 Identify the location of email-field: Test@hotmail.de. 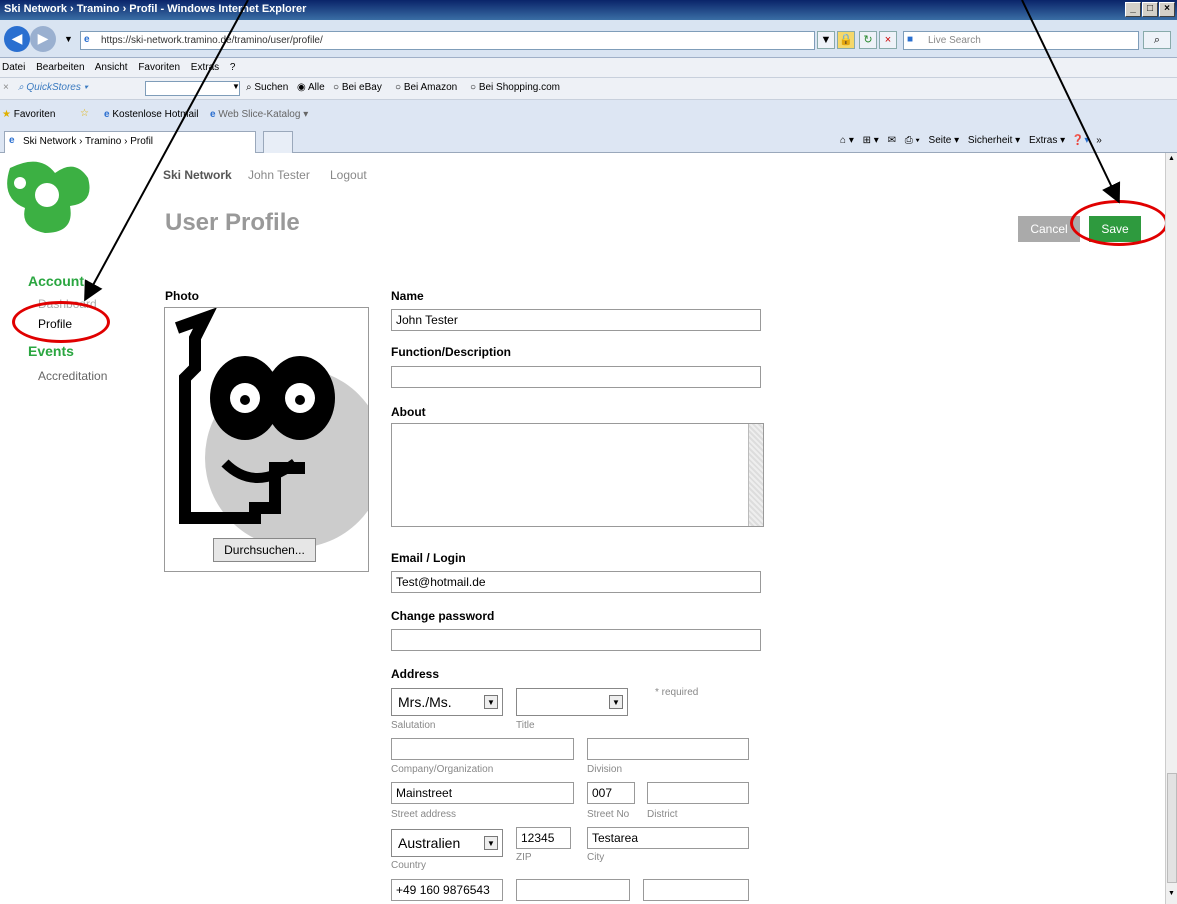
(576, 582).